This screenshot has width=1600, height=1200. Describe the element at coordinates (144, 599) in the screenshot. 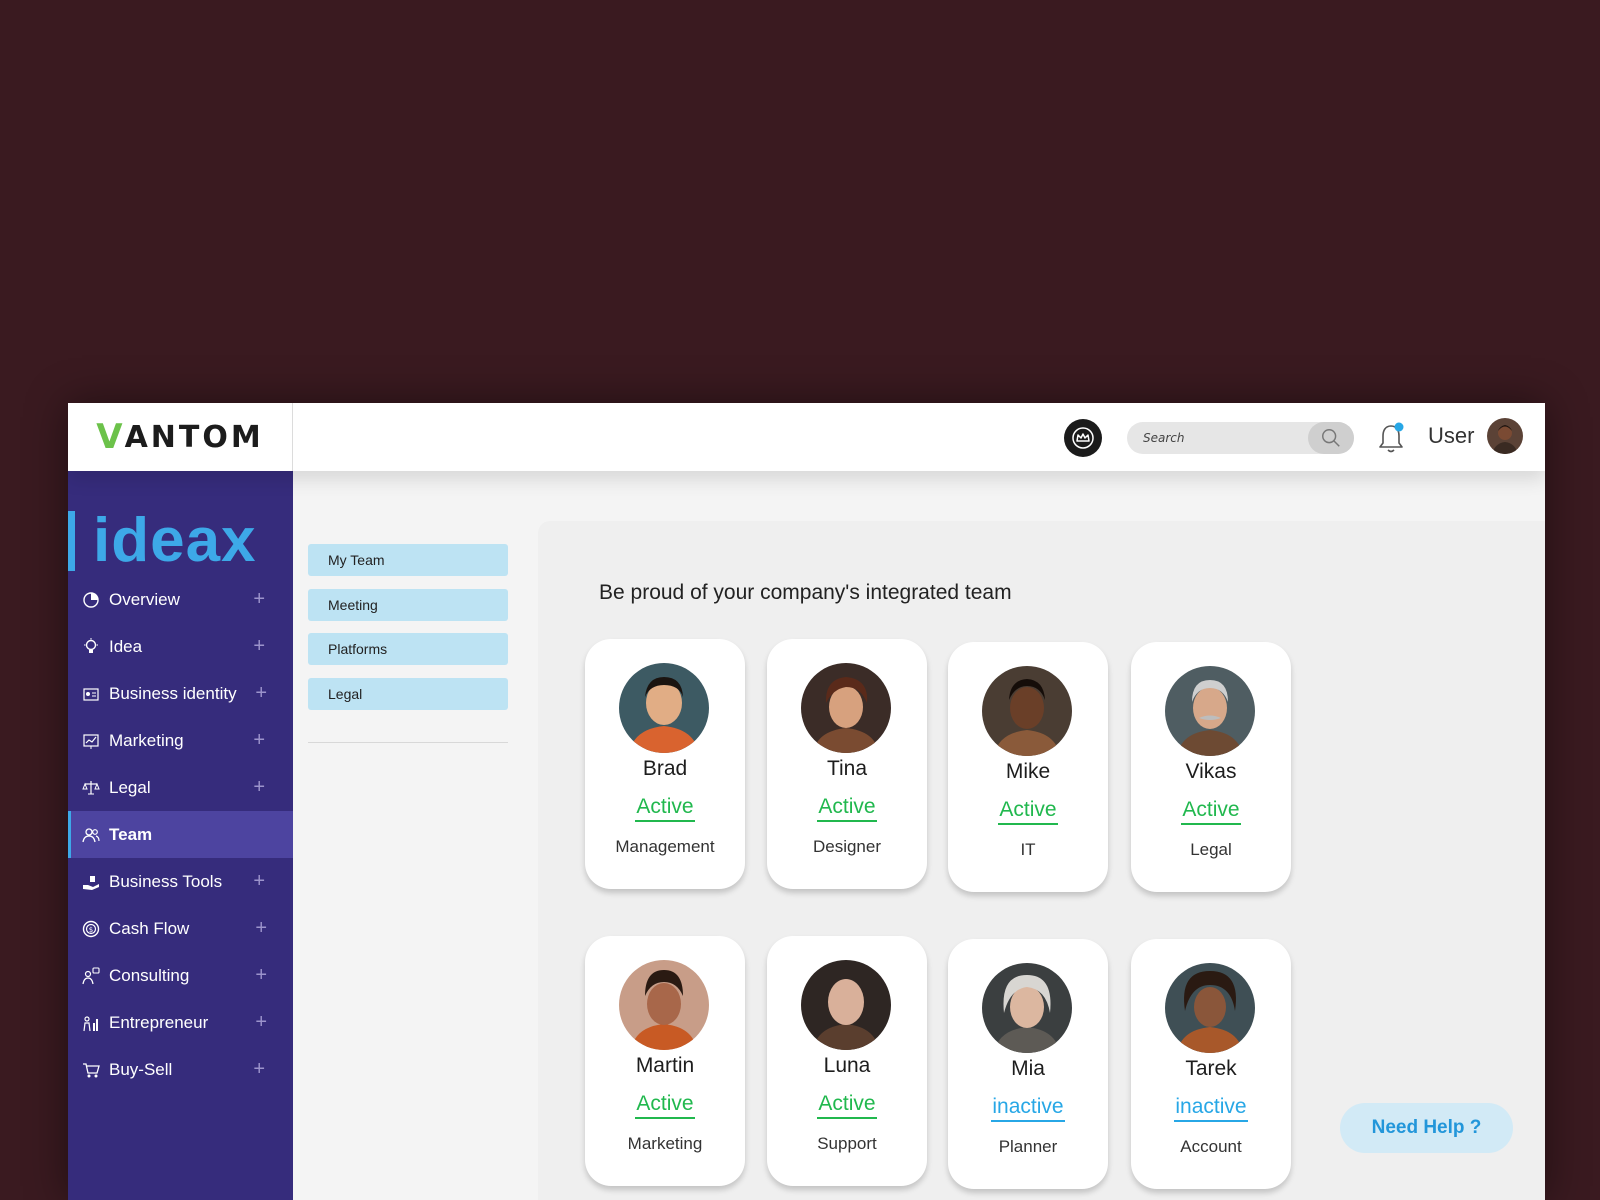

I see `sidebar-item-label: Overview` at that location.